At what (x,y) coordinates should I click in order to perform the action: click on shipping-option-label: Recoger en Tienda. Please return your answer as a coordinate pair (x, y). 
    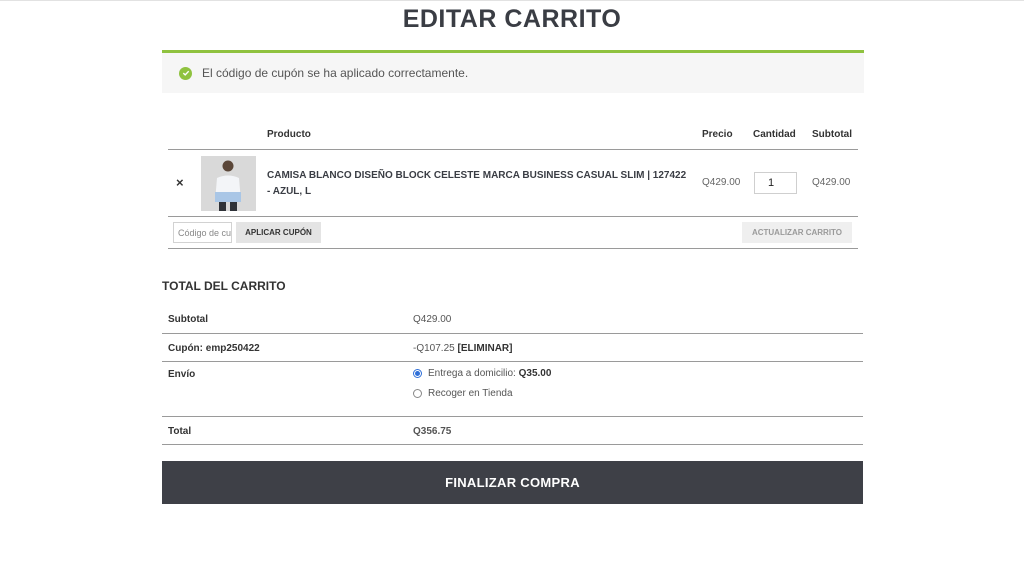
    Looking at the image, I should click on (470, 393).